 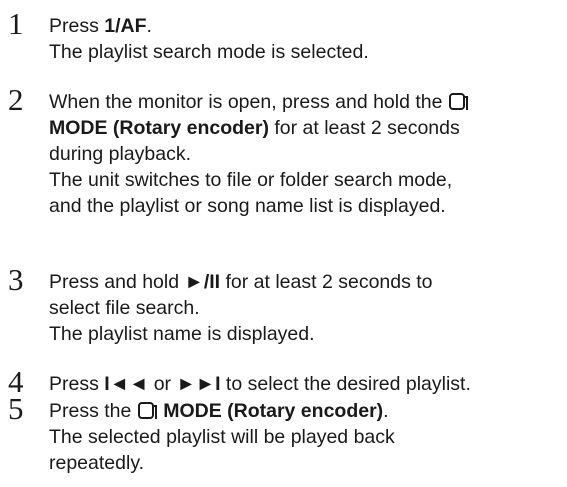 I want to click on result-line: The playlist search mode is selected., so click(x=209, y=52).